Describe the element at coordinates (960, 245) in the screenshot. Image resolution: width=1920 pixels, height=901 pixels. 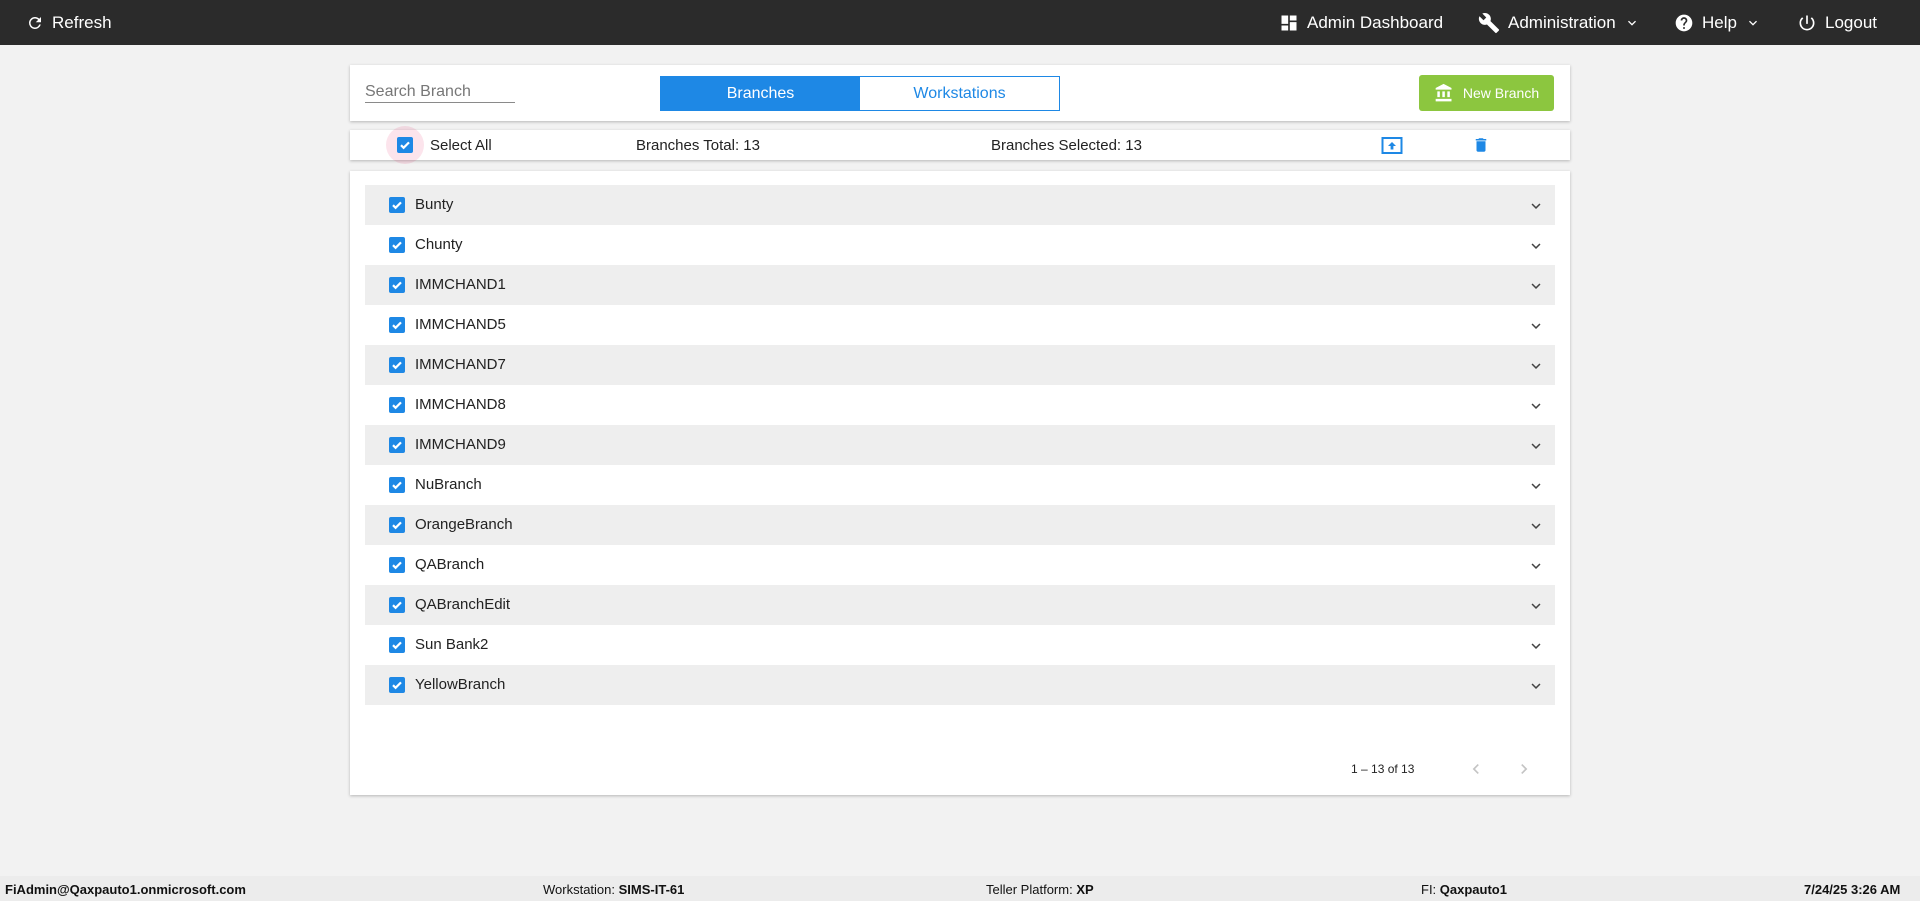
I see `branch-row: Chunty` at that location.